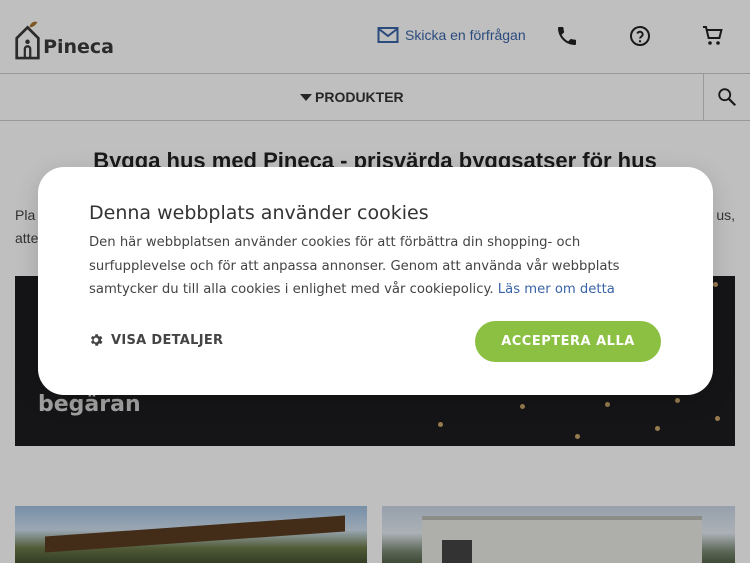  I want to click on accept-all-button: ACCEPTERA ALLA, so click(568, 341).